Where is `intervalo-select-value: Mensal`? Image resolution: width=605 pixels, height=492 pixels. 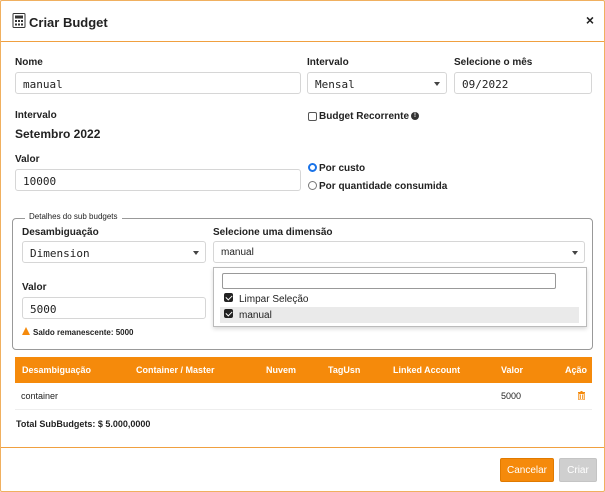 intervalo-select-value: Mensal is located at coordinates (335, 84).